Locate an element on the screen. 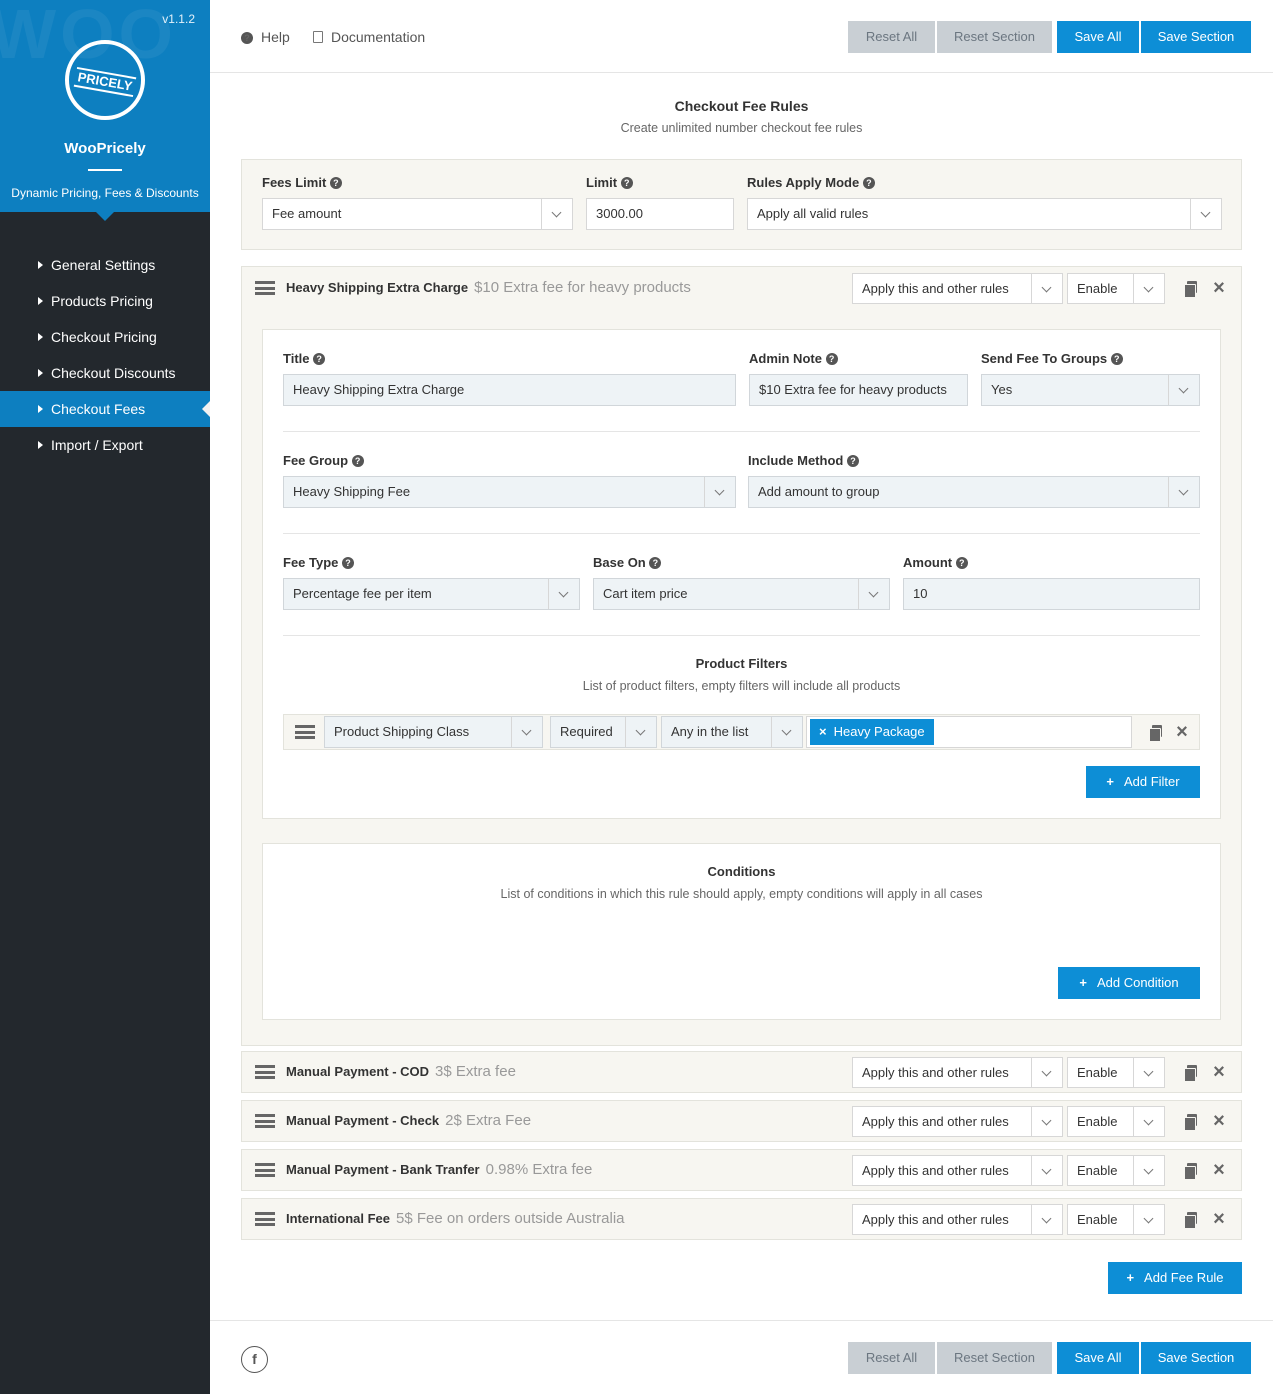  add-fee-rule-button: + Add Fee Rule is located at coordinates (1175, 1278).